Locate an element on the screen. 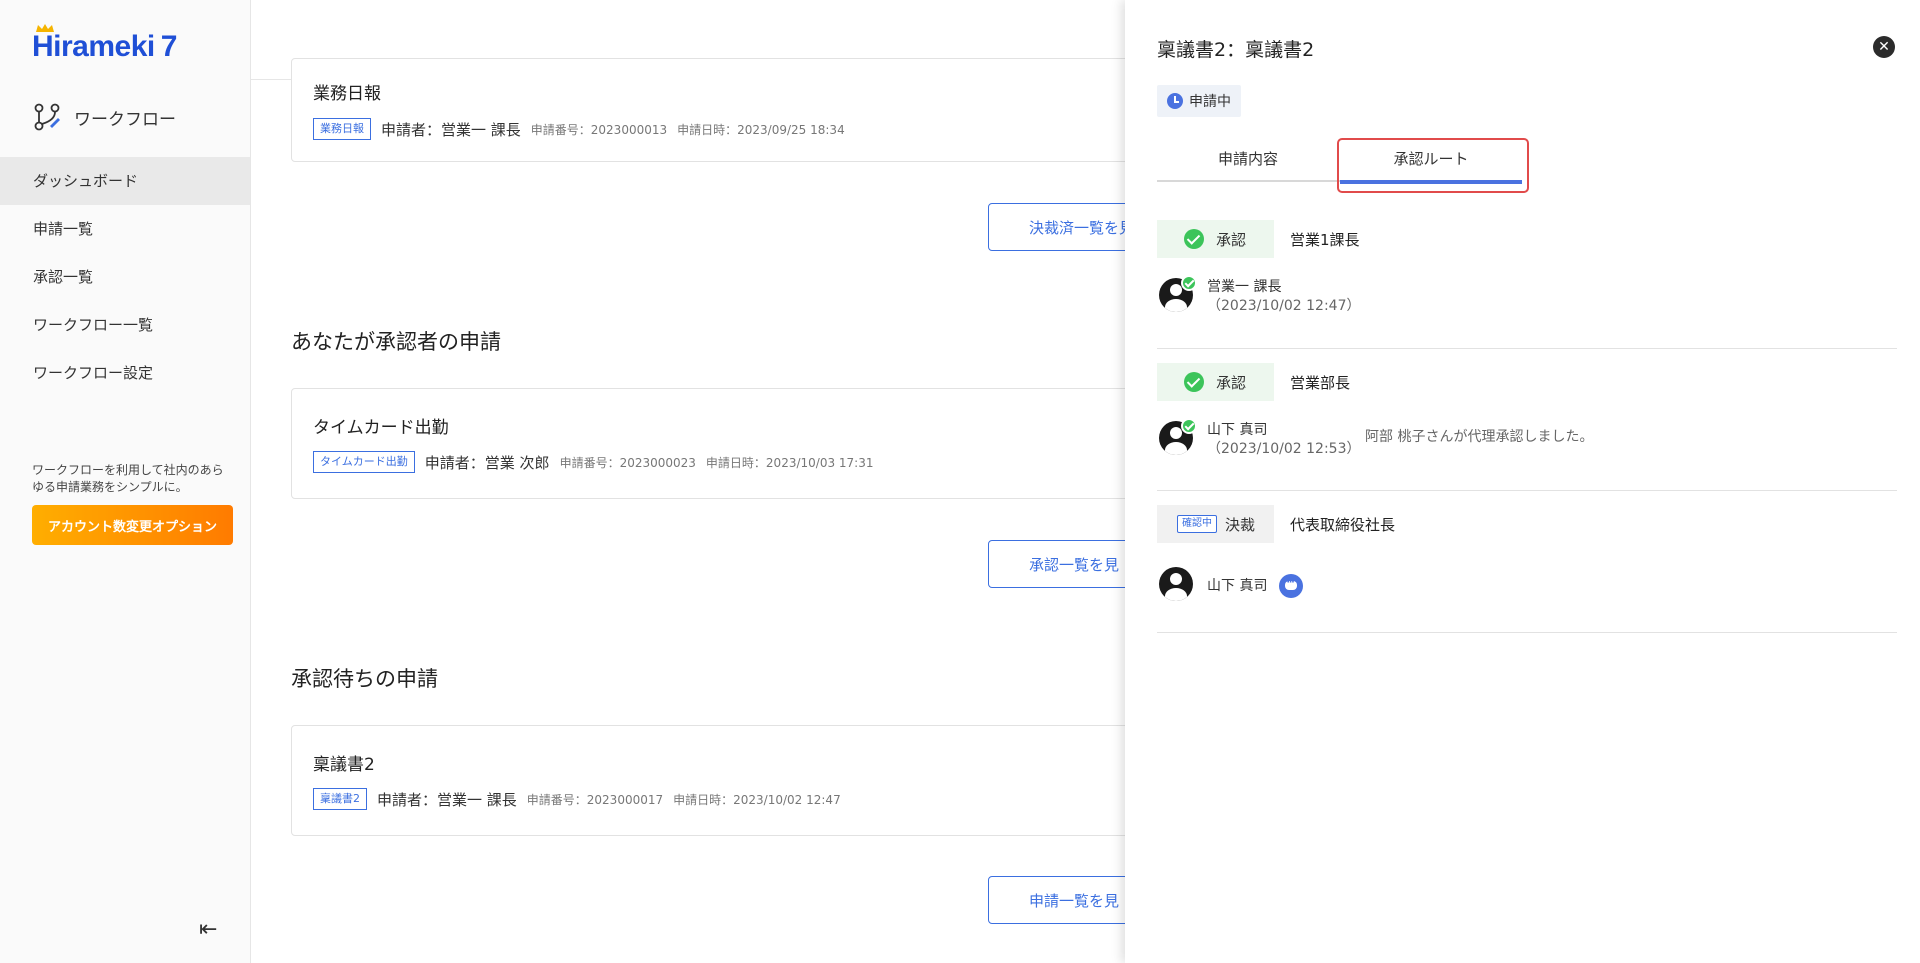  view-decided-list-button: 決裁済一覧を見 is located at coordinates (1056, 227).